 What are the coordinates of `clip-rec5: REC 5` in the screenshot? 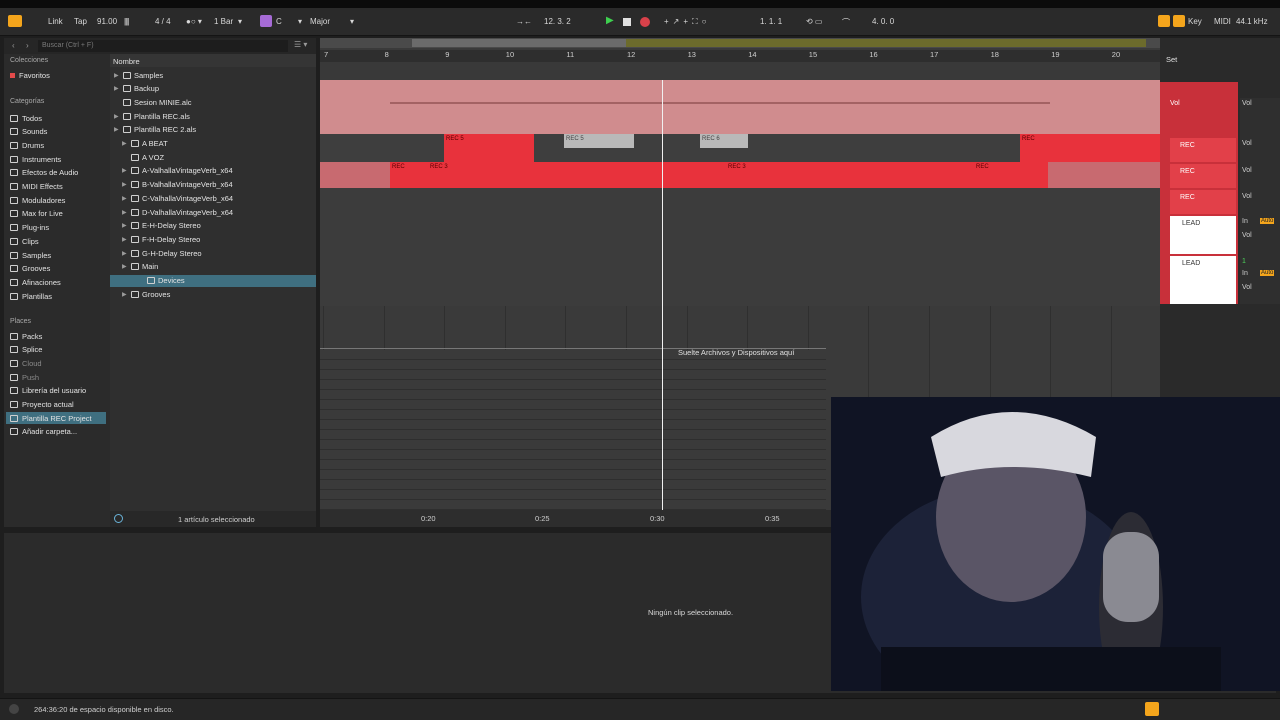 It's located at (489, 148).